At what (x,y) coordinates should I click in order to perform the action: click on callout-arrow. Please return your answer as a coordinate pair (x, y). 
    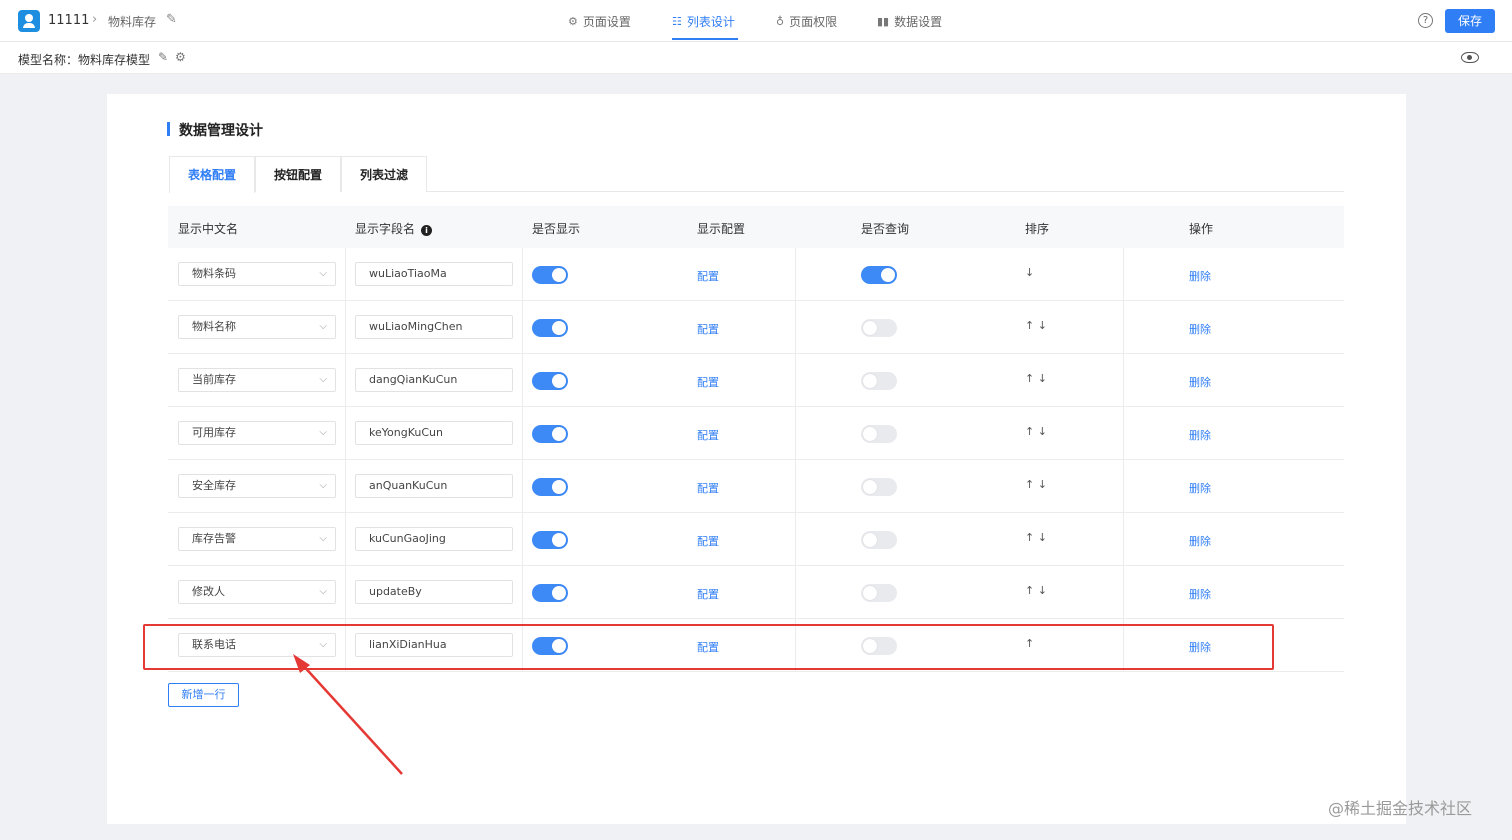
    Looking at the image, I should click on (348, 714).